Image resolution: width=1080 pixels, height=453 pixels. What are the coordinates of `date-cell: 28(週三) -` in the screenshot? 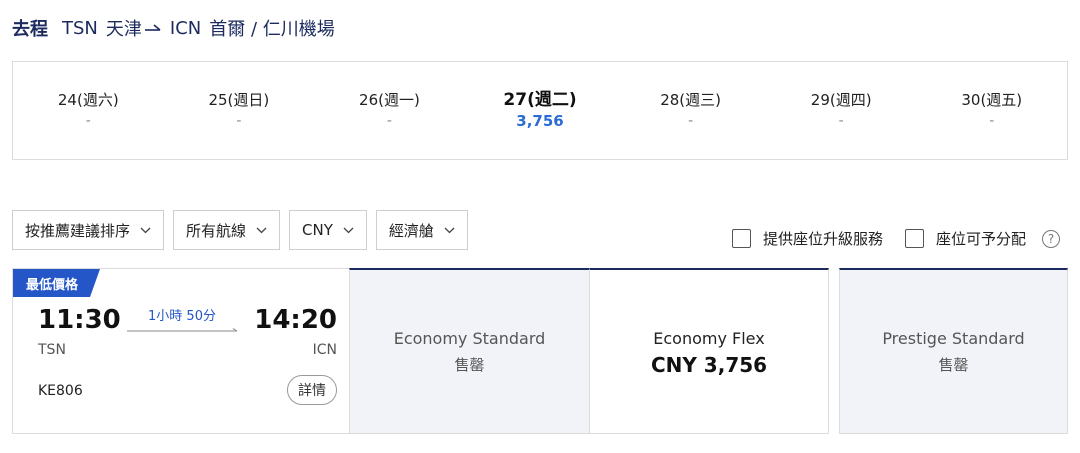 It's located at (690, 110).